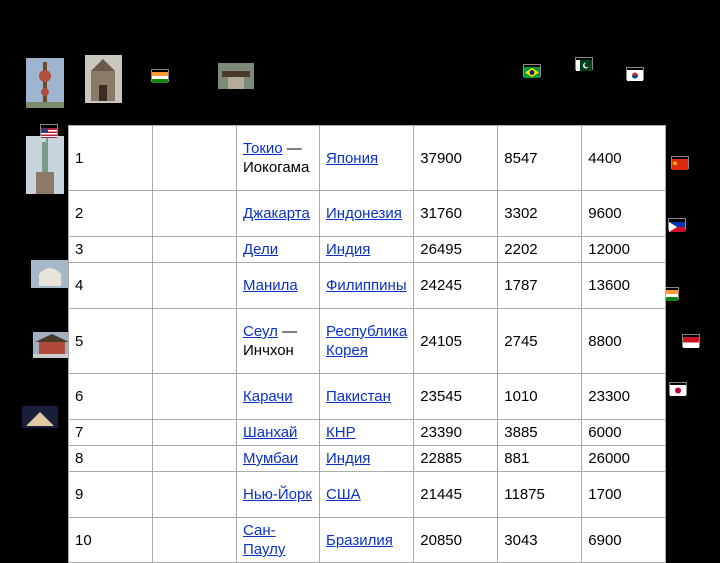 The image size is (720, 563). What do you see at coordinates (79, 396) in the screenshot?
I see `rank-value: 6` at bounding box center [79, 396].